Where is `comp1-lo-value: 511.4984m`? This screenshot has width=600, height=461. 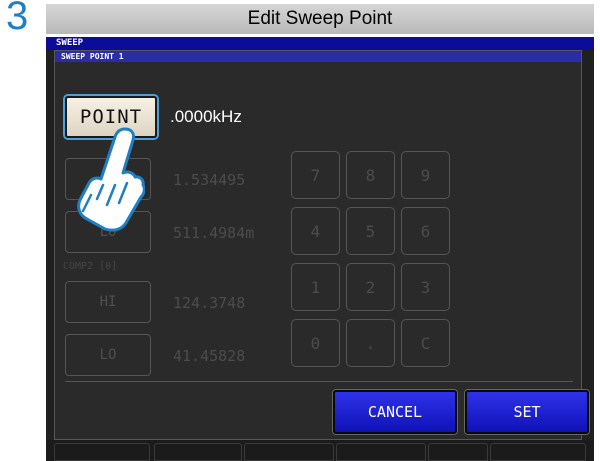
comp1-lo-value: 511.4984m is located at coordinates (214, 233).